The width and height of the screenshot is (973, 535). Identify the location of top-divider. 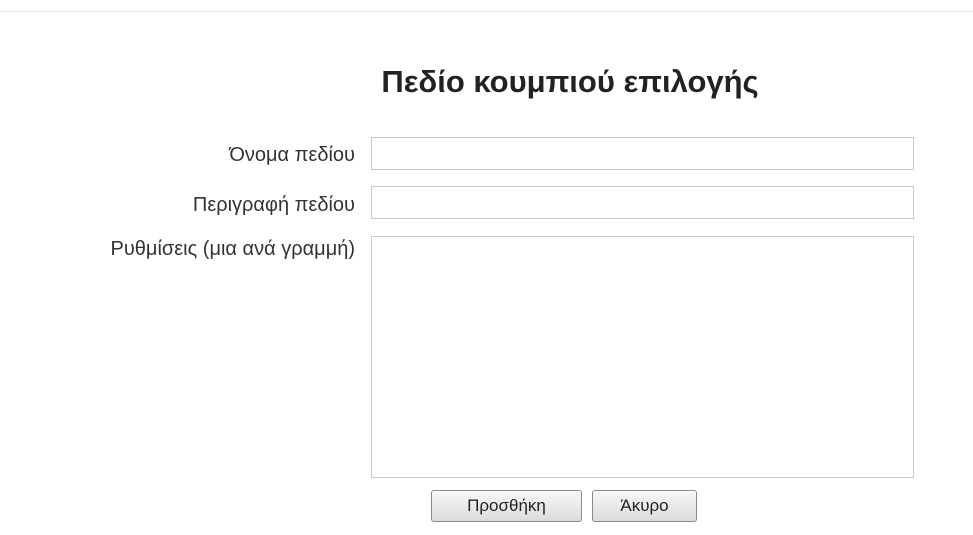
(486, 11).